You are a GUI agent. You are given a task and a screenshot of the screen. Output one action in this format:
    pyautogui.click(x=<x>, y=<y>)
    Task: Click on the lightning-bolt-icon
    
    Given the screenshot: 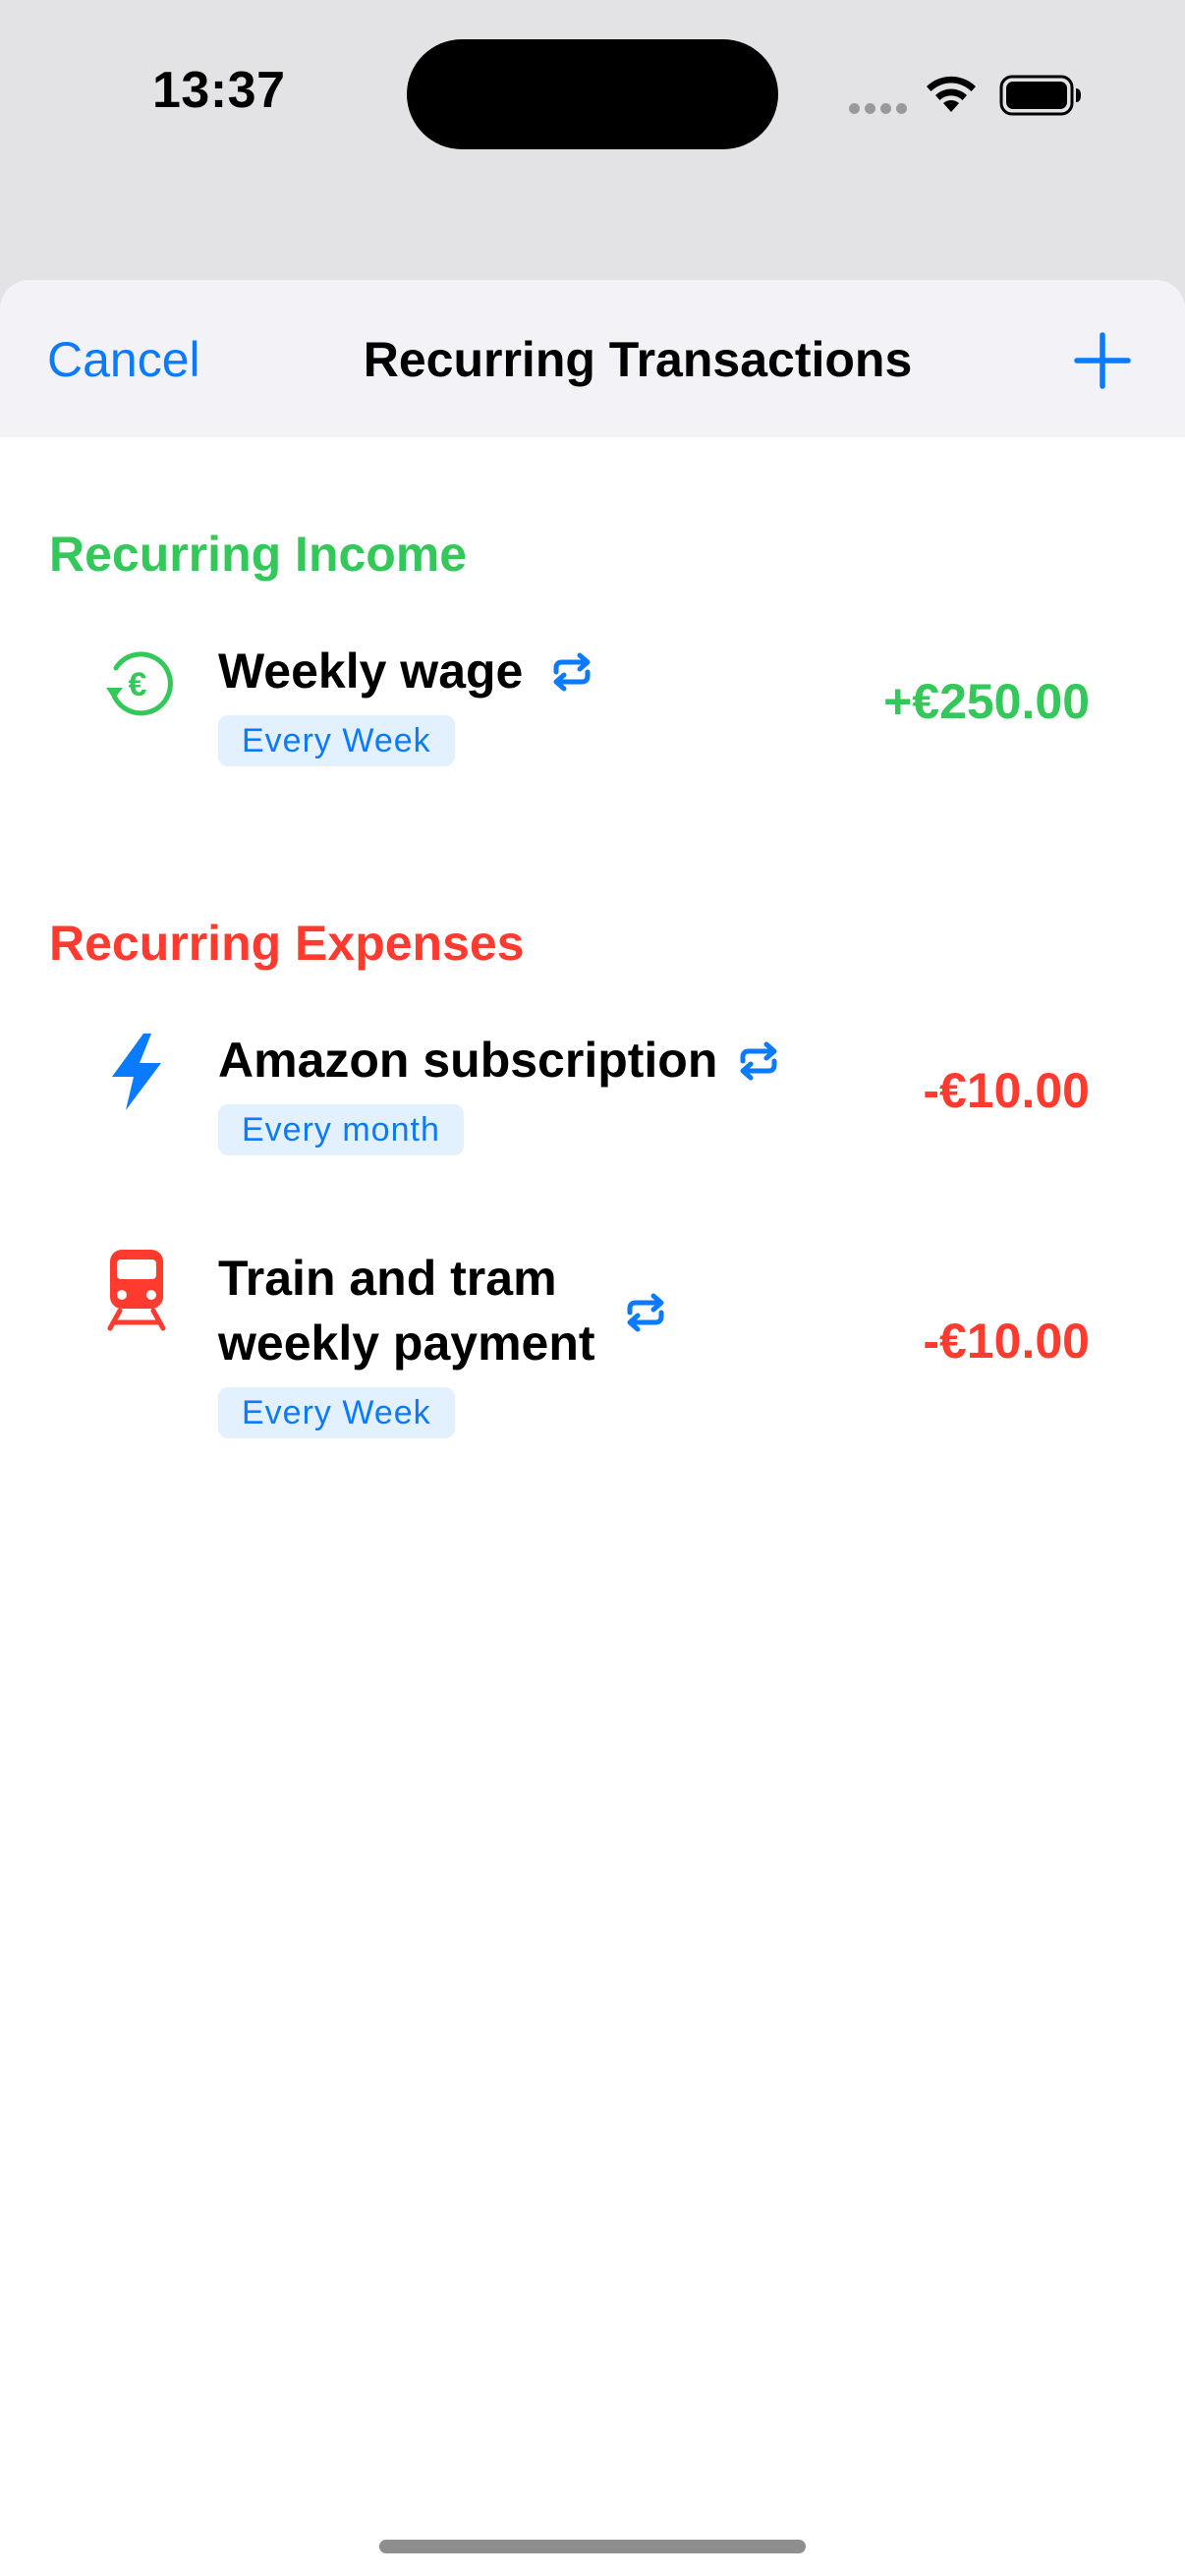 What is the action you would take?
    pyautogui.click(x=136, y=1072)
    